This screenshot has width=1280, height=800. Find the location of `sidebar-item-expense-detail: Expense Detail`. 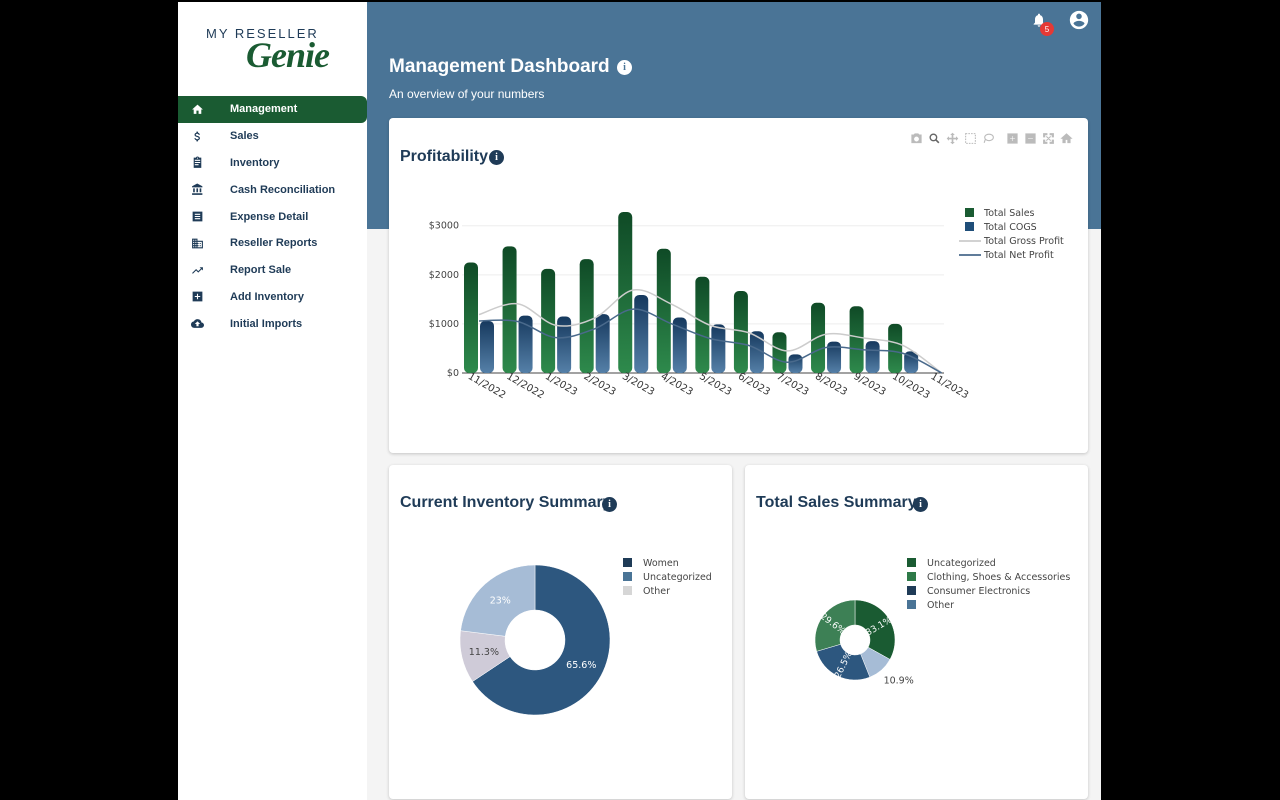

sidebar-item-expense-detail: Expense Detail is located at coordinates (272, 216).